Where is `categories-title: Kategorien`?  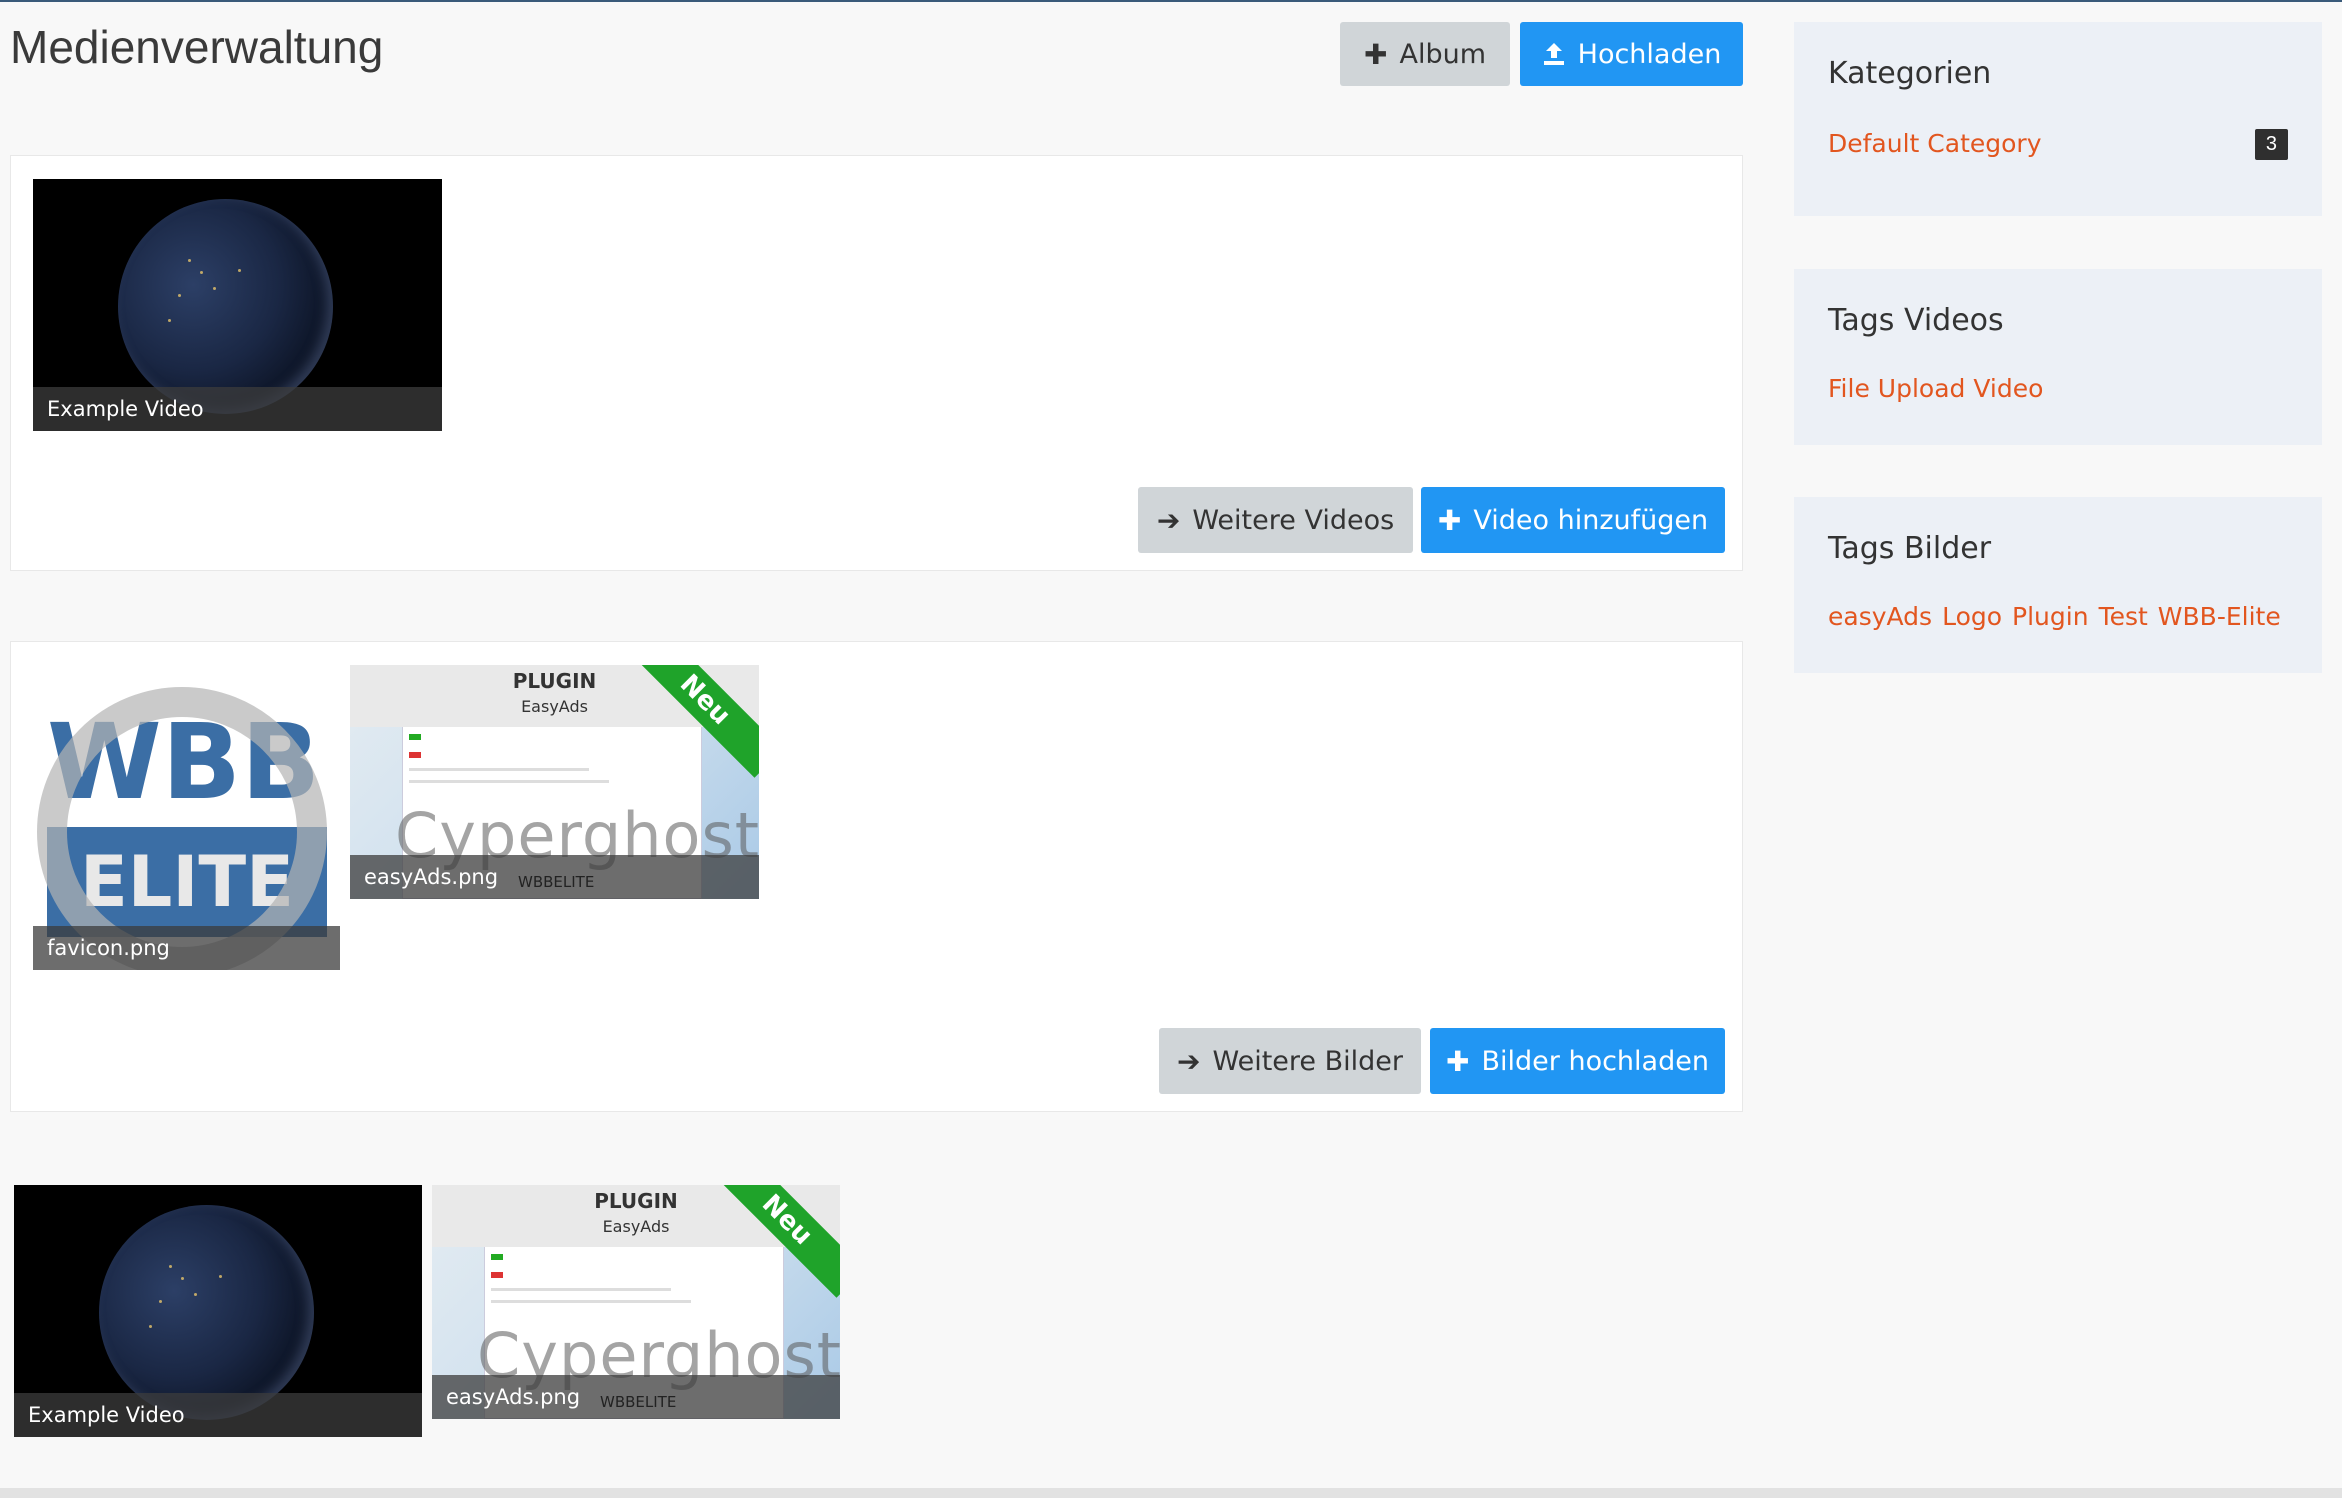 categories-title: Kategorien is located at coordinates (1910, 73).